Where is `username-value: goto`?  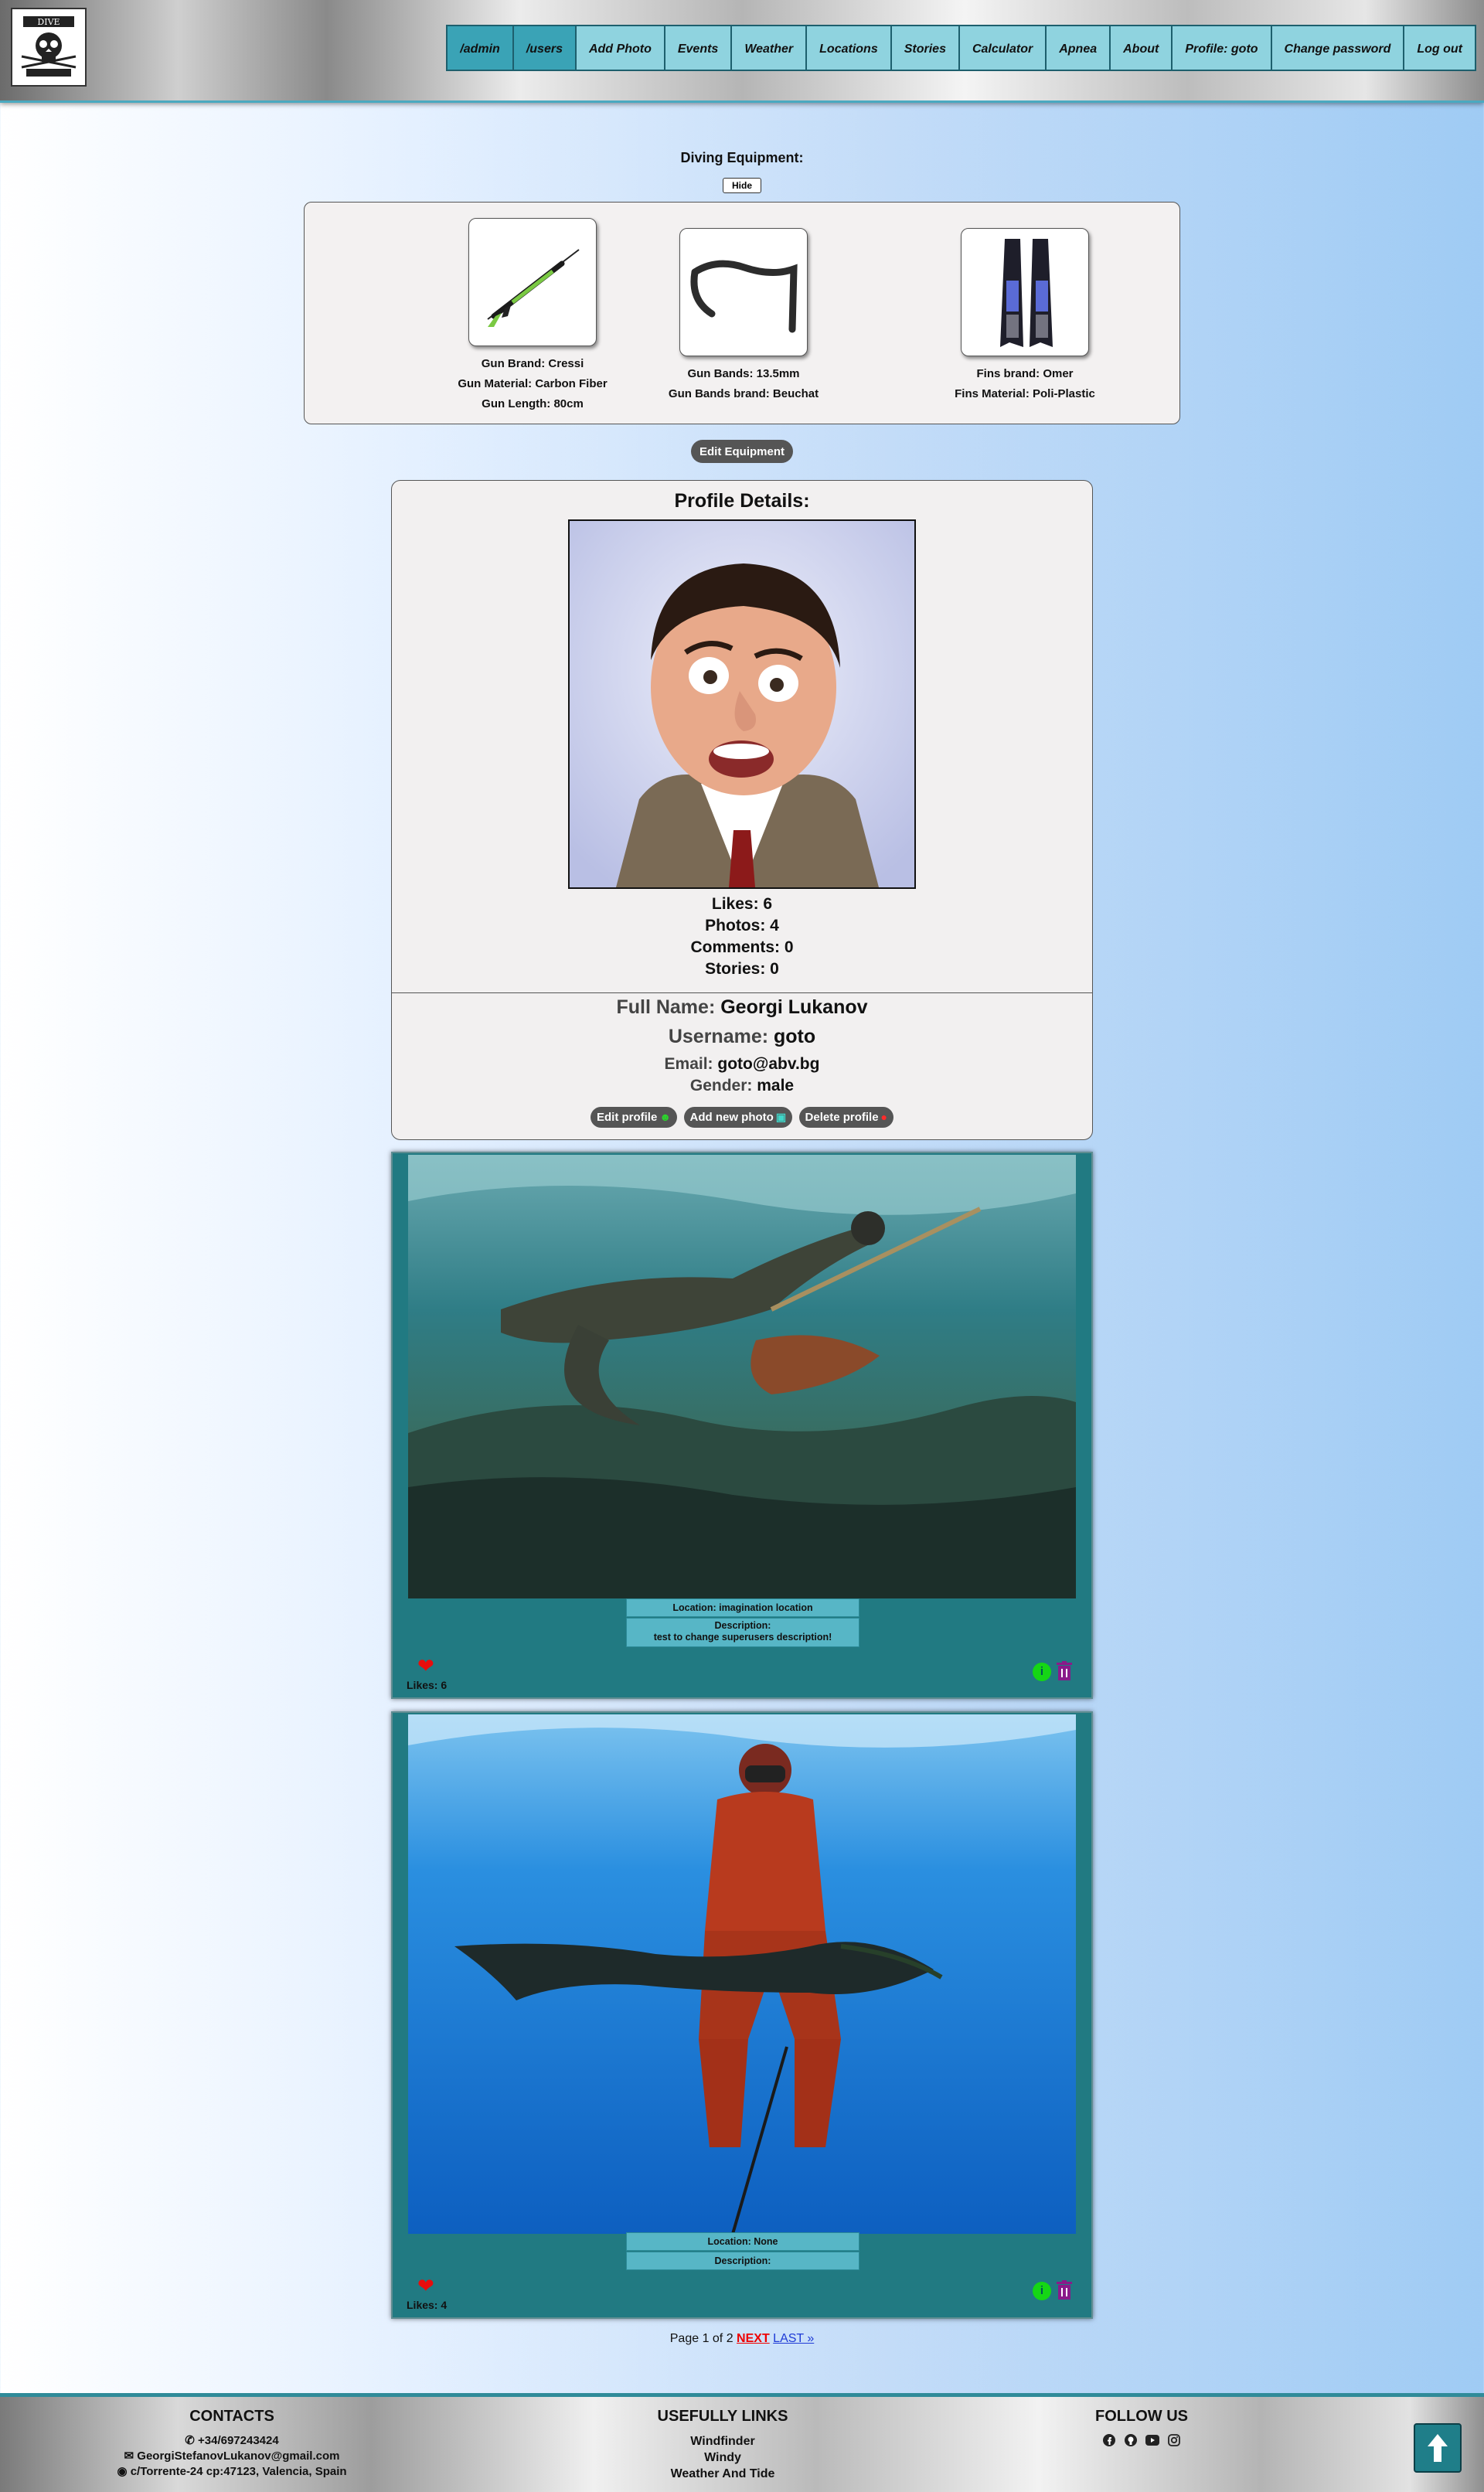
username-value: goto is located at coordinates (795, 1036).